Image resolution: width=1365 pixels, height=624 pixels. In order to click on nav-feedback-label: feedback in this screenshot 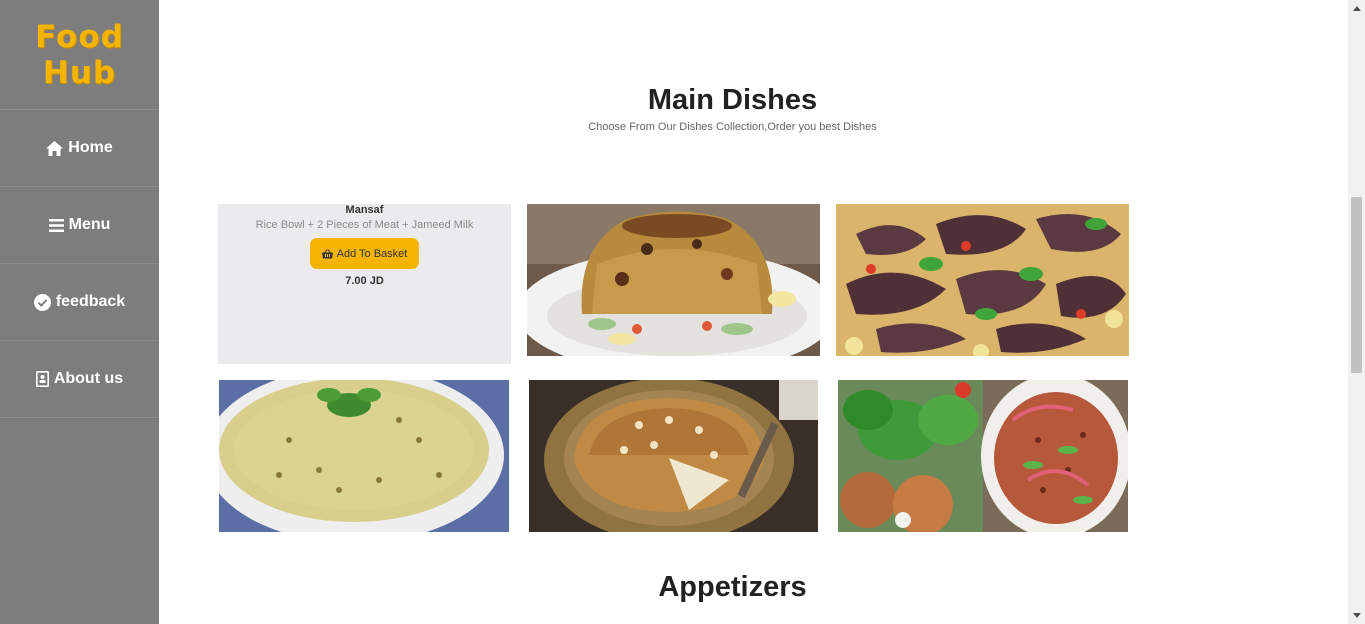, I will do `click(90, 301)`.